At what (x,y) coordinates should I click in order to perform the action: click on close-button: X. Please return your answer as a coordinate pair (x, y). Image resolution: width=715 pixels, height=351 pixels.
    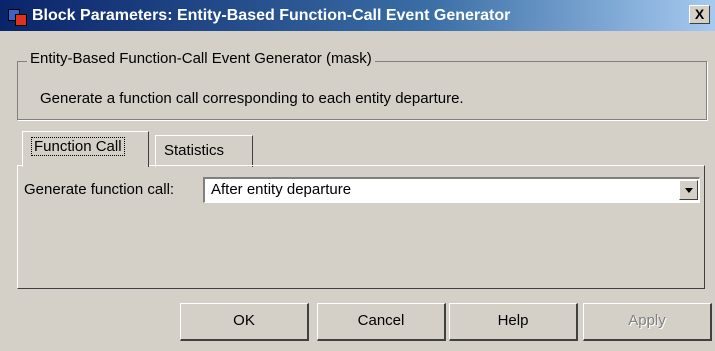
    Looking at the image, I should click on (699, 14).